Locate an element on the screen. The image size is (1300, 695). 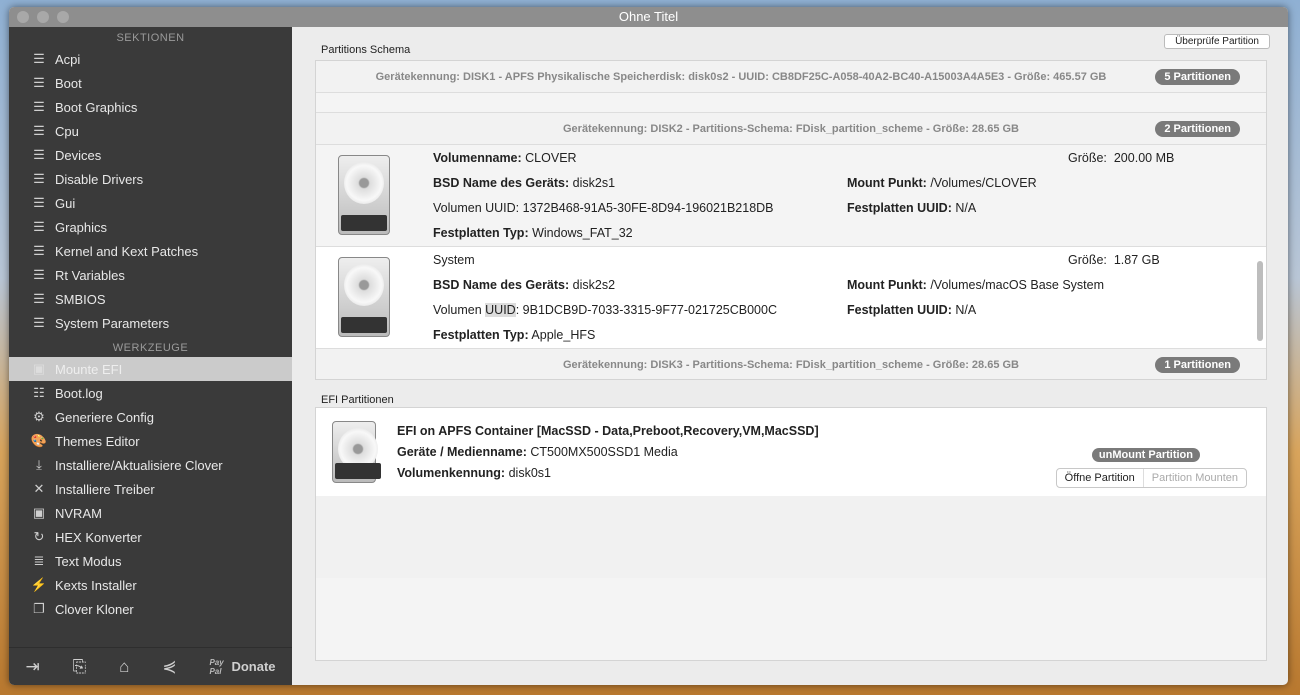
tool-item-label: Installiere/Aktualisiere Clover is located at coordinates (139, 465).